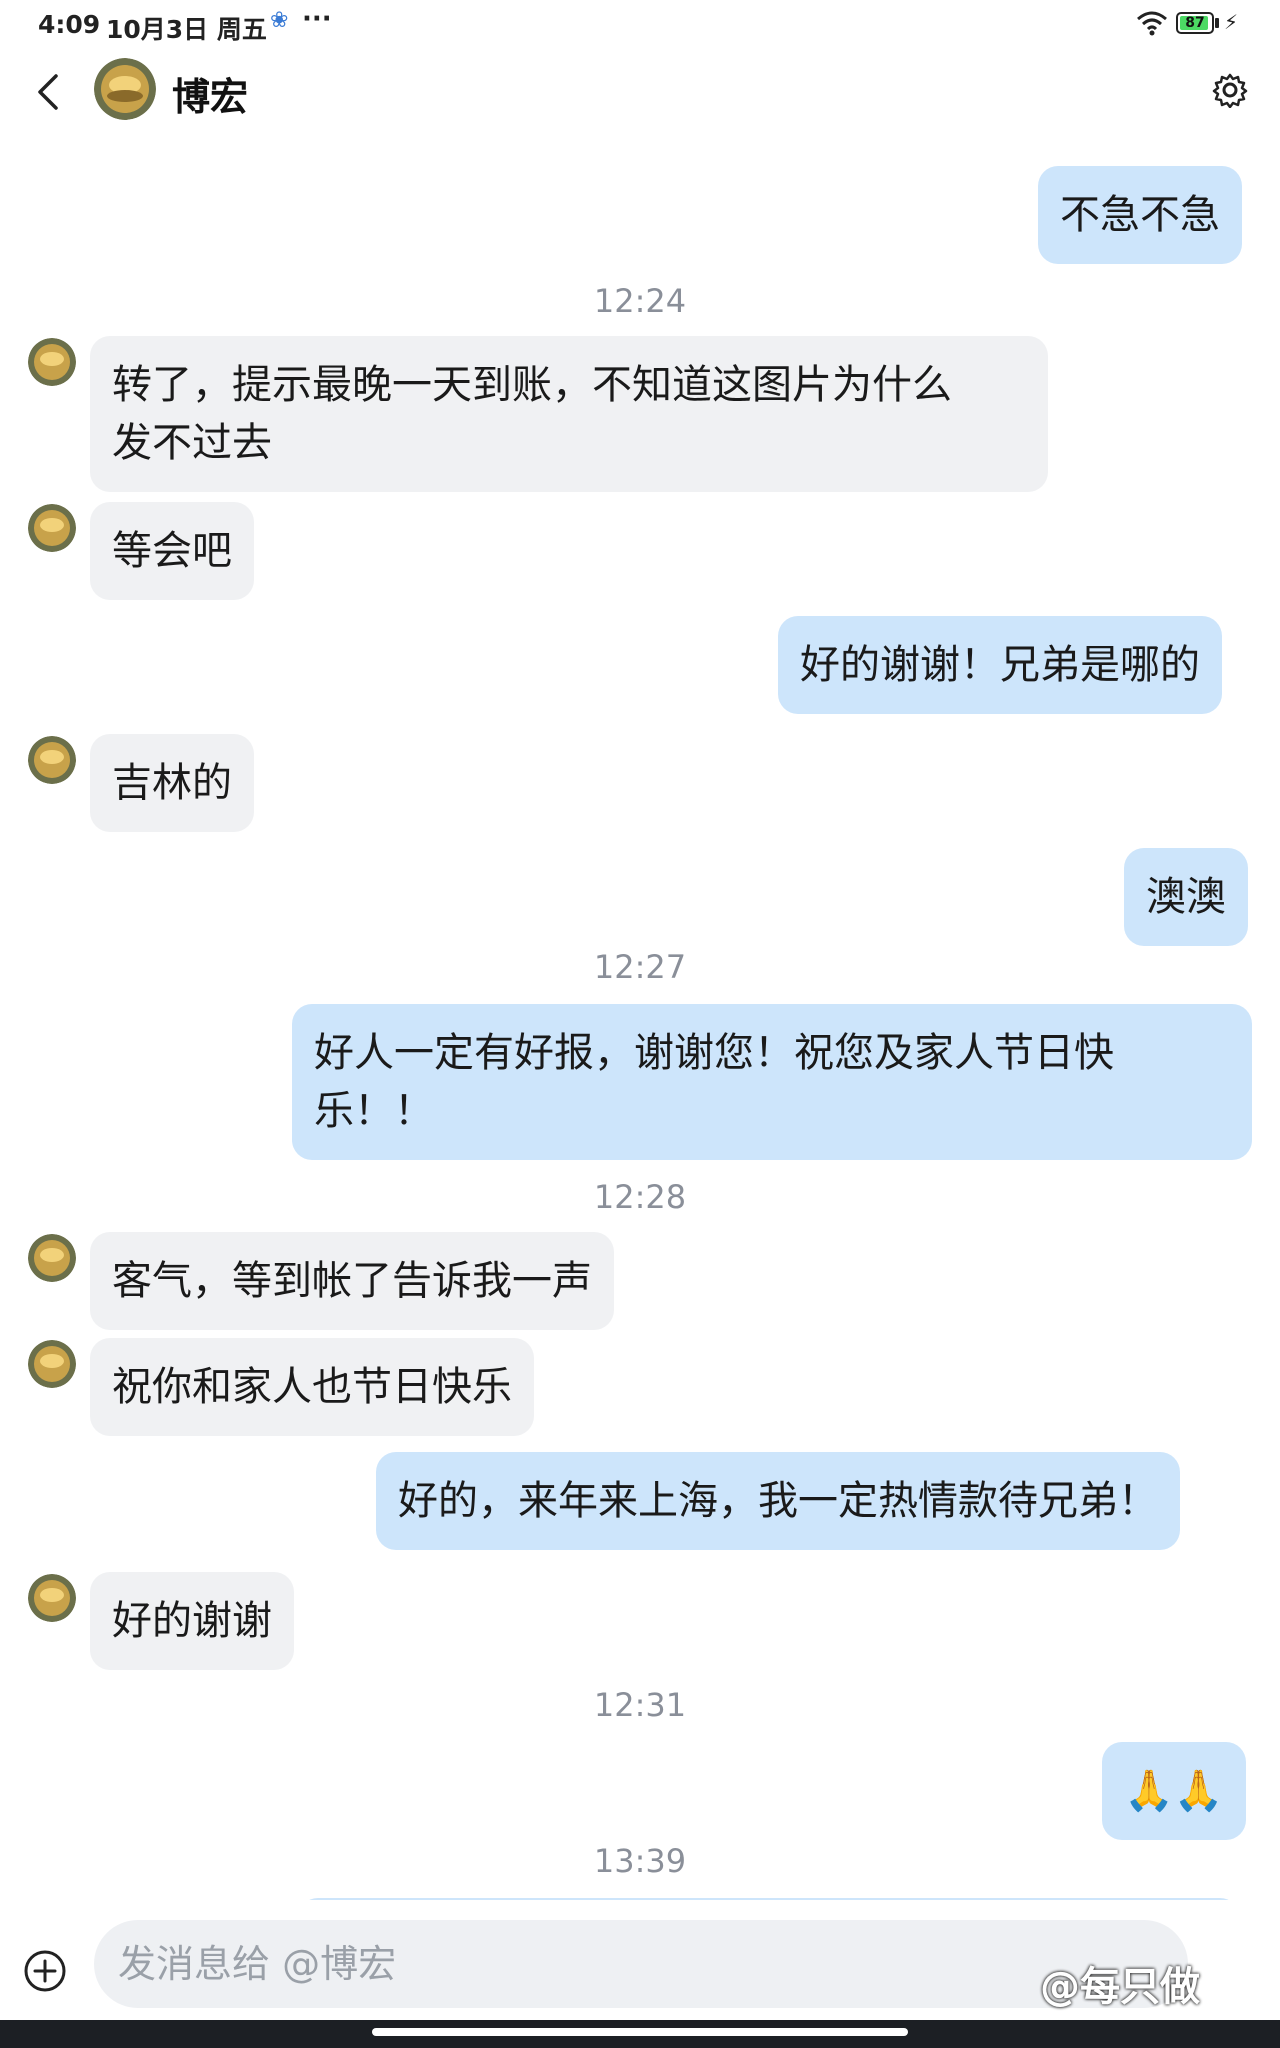 The image size is (1280, 2048). What do you see at coordinates (1231, 22) in the screenshot?
I see `charging-icon: ⚡` at bounding box center [1231, 22].